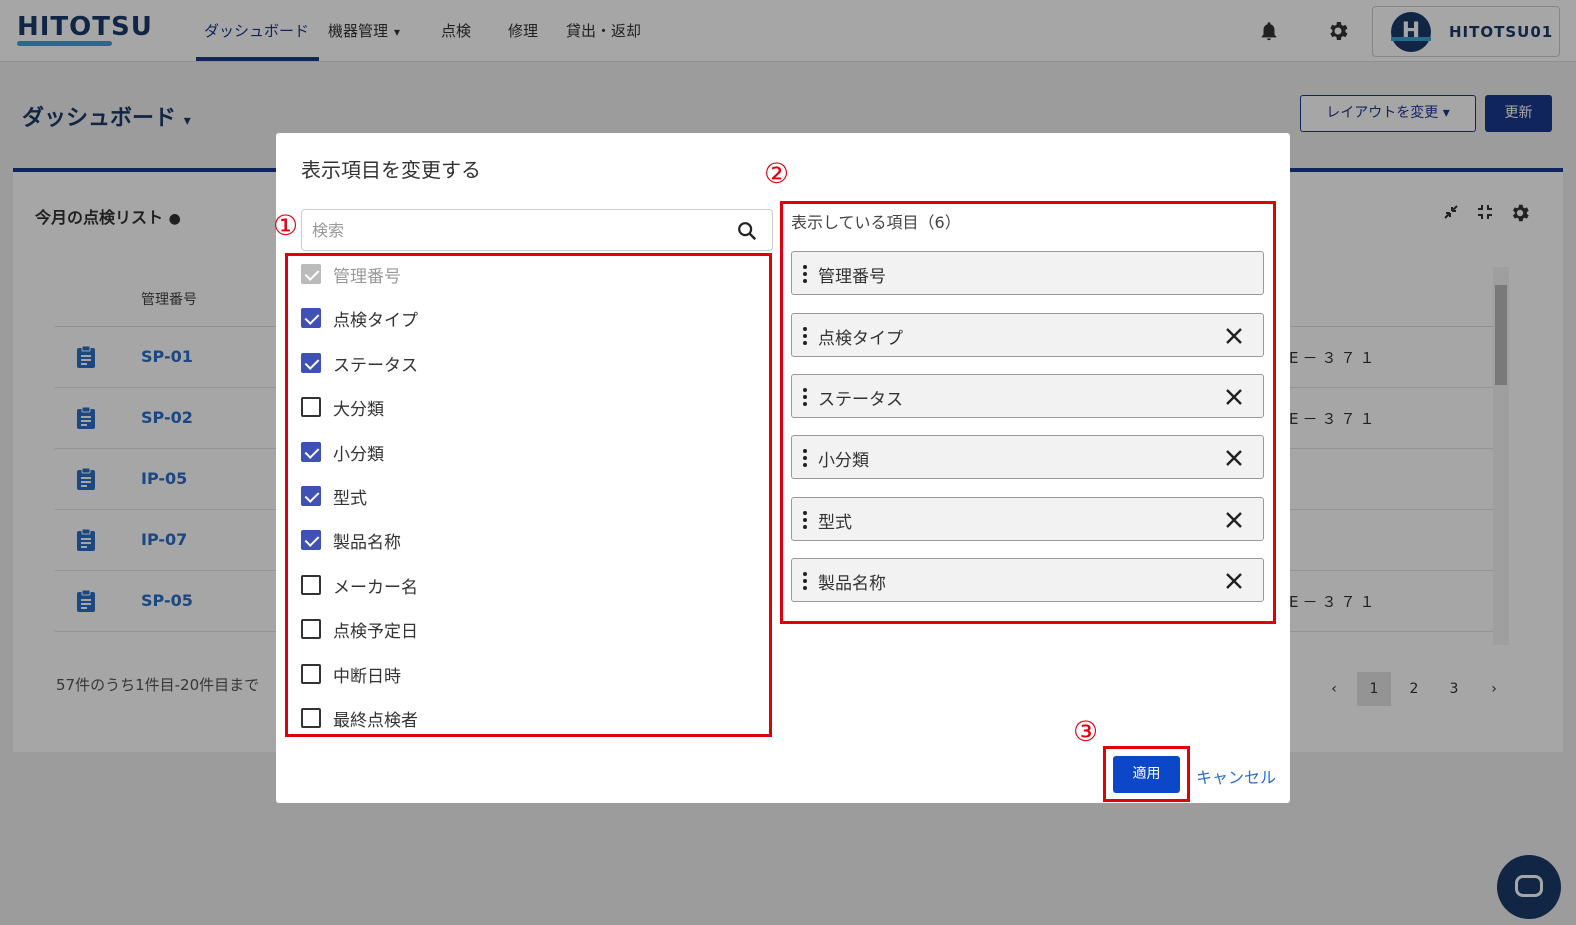  Describe the element at coordinates (286, 225) in the screenshot. I see `callout-number-1: ①` at that location.